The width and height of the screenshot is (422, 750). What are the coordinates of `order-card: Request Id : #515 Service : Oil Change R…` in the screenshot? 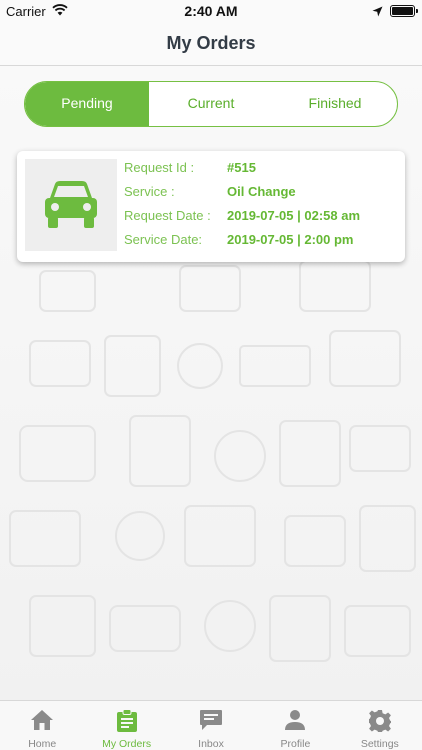 It's located at (211, 206).